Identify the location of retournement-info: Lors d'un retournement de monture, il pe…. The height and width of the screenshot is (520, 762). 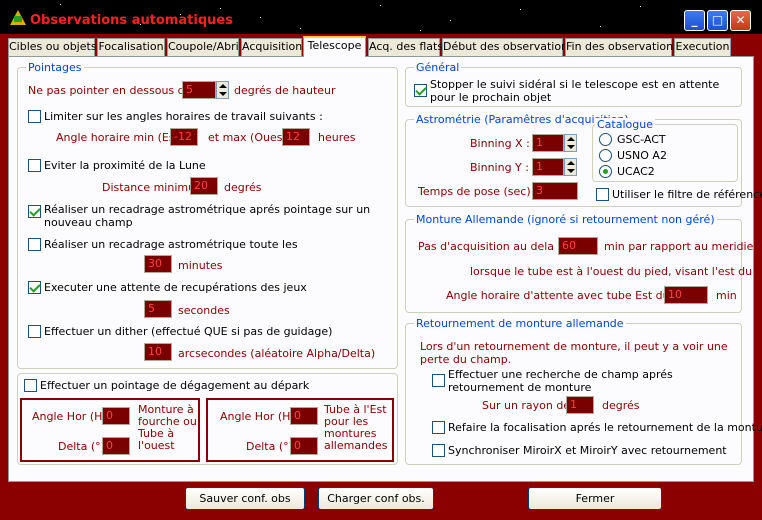
(574, 353).